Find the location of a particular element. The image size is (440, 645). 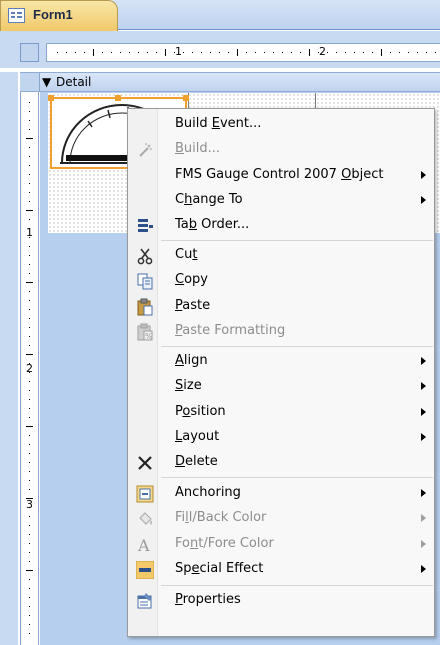

menu-item-paste-formatting: % Paste Formatting is located at coordinates (281, 332).